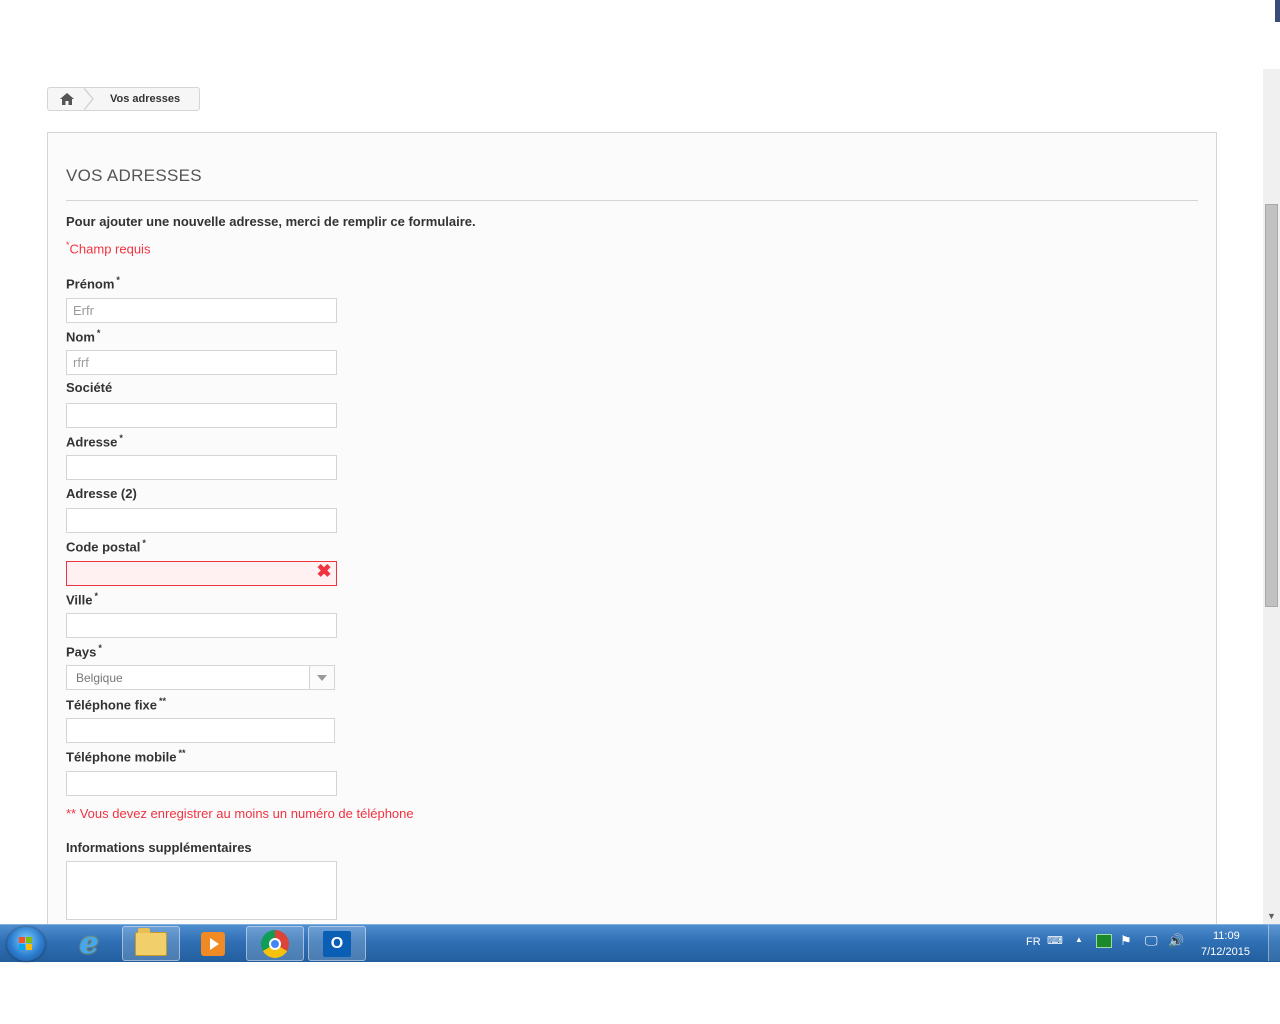 The height and width of the screenshot is (1024, 1280). I want to click on chrome-icon, so click(275, 943).